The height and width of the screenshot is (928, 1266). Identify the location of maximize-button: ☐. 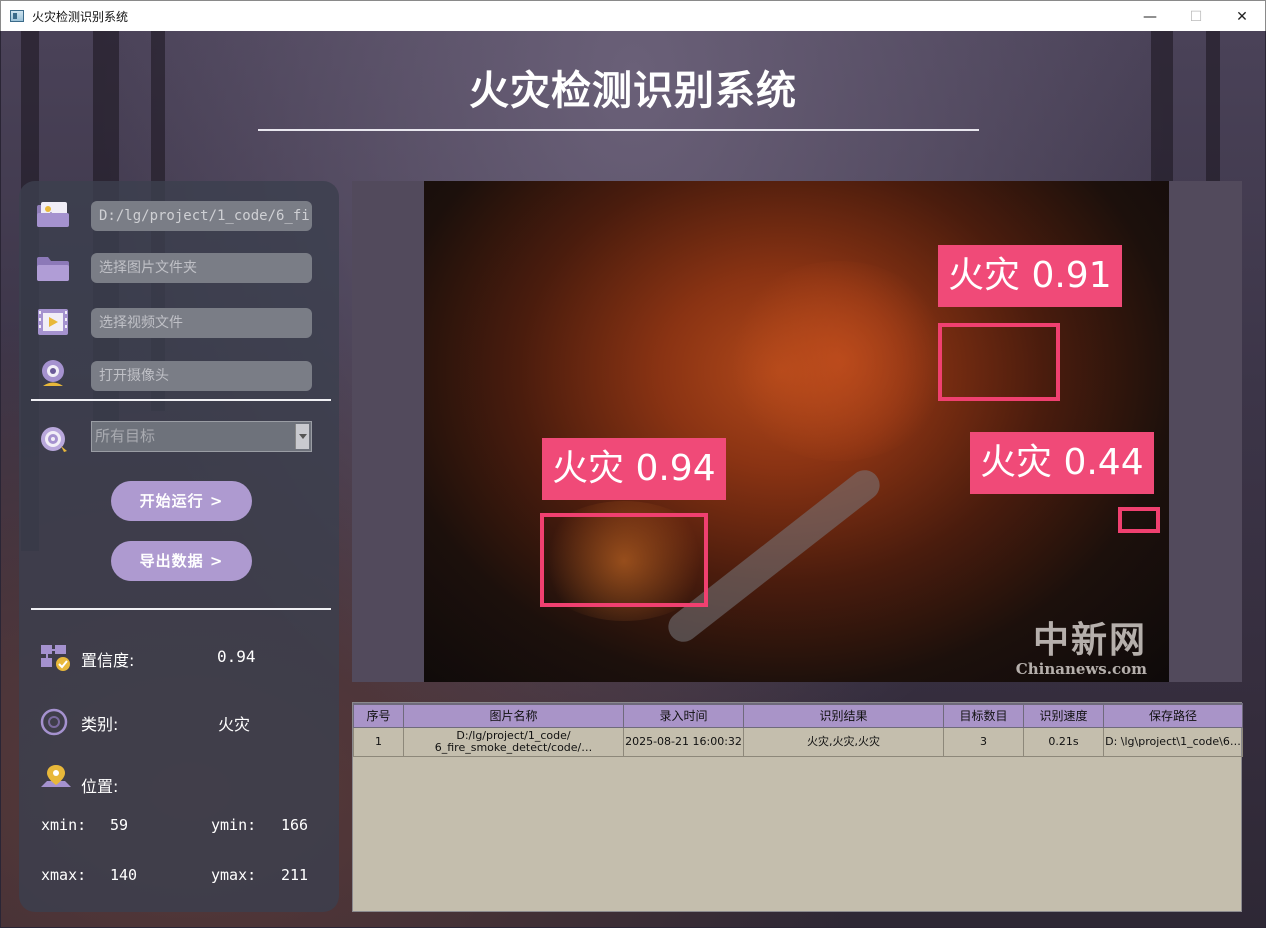
(1196, 16).